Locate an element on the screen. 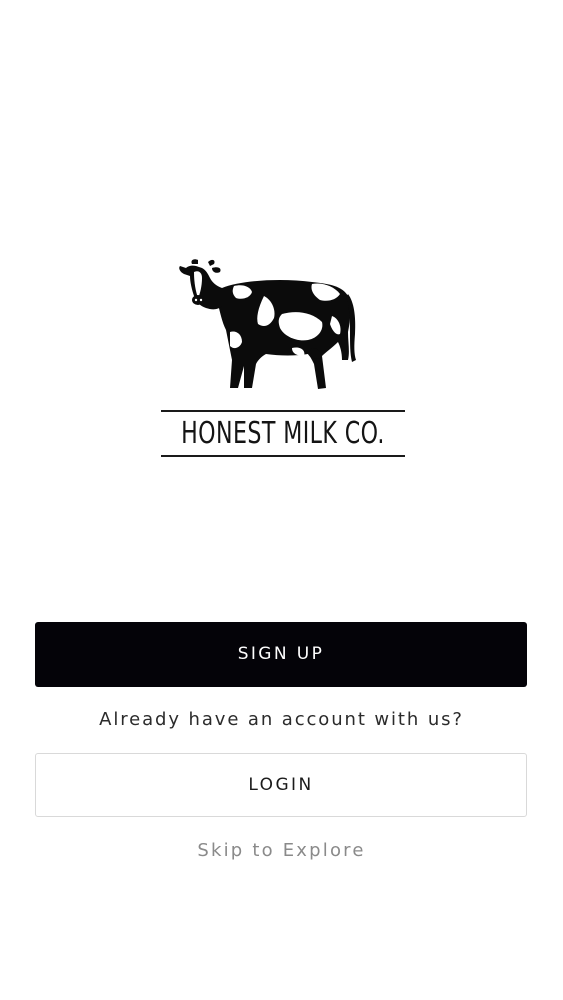 The image size is (563, 1000). logo-divider-top is located at coordinates (283, 411).